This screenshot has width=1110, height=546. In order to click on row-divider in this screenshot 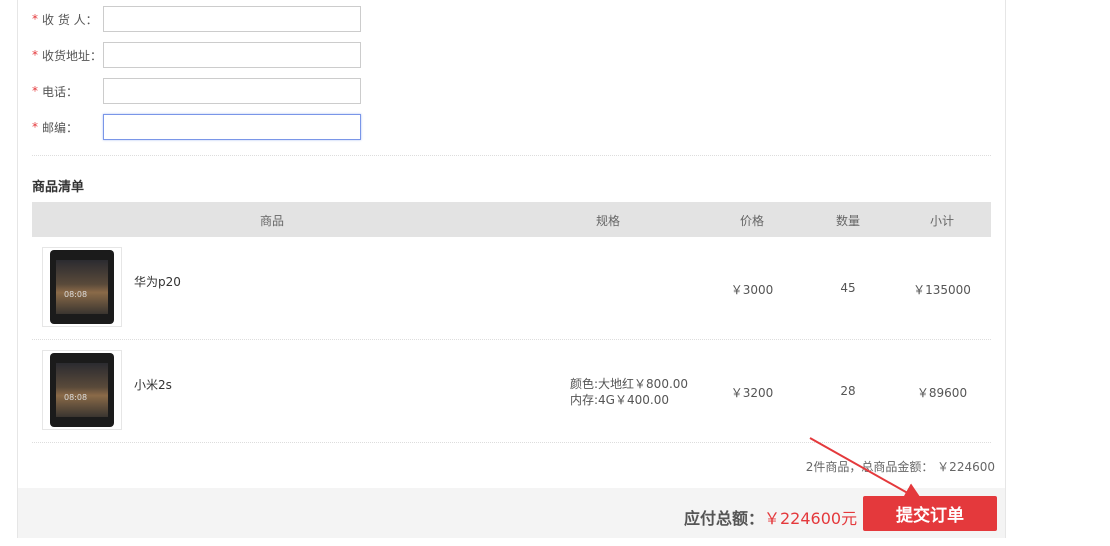, I will do `click(511, 442)`.